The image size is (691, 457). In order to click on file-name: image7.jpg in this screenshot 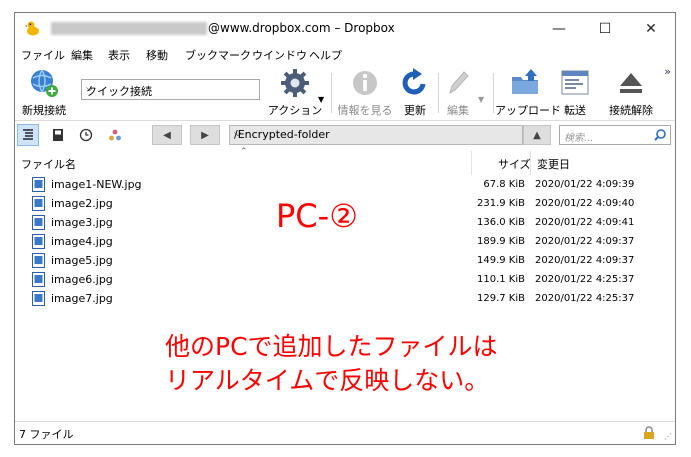, I will do `click(82, 298)`.